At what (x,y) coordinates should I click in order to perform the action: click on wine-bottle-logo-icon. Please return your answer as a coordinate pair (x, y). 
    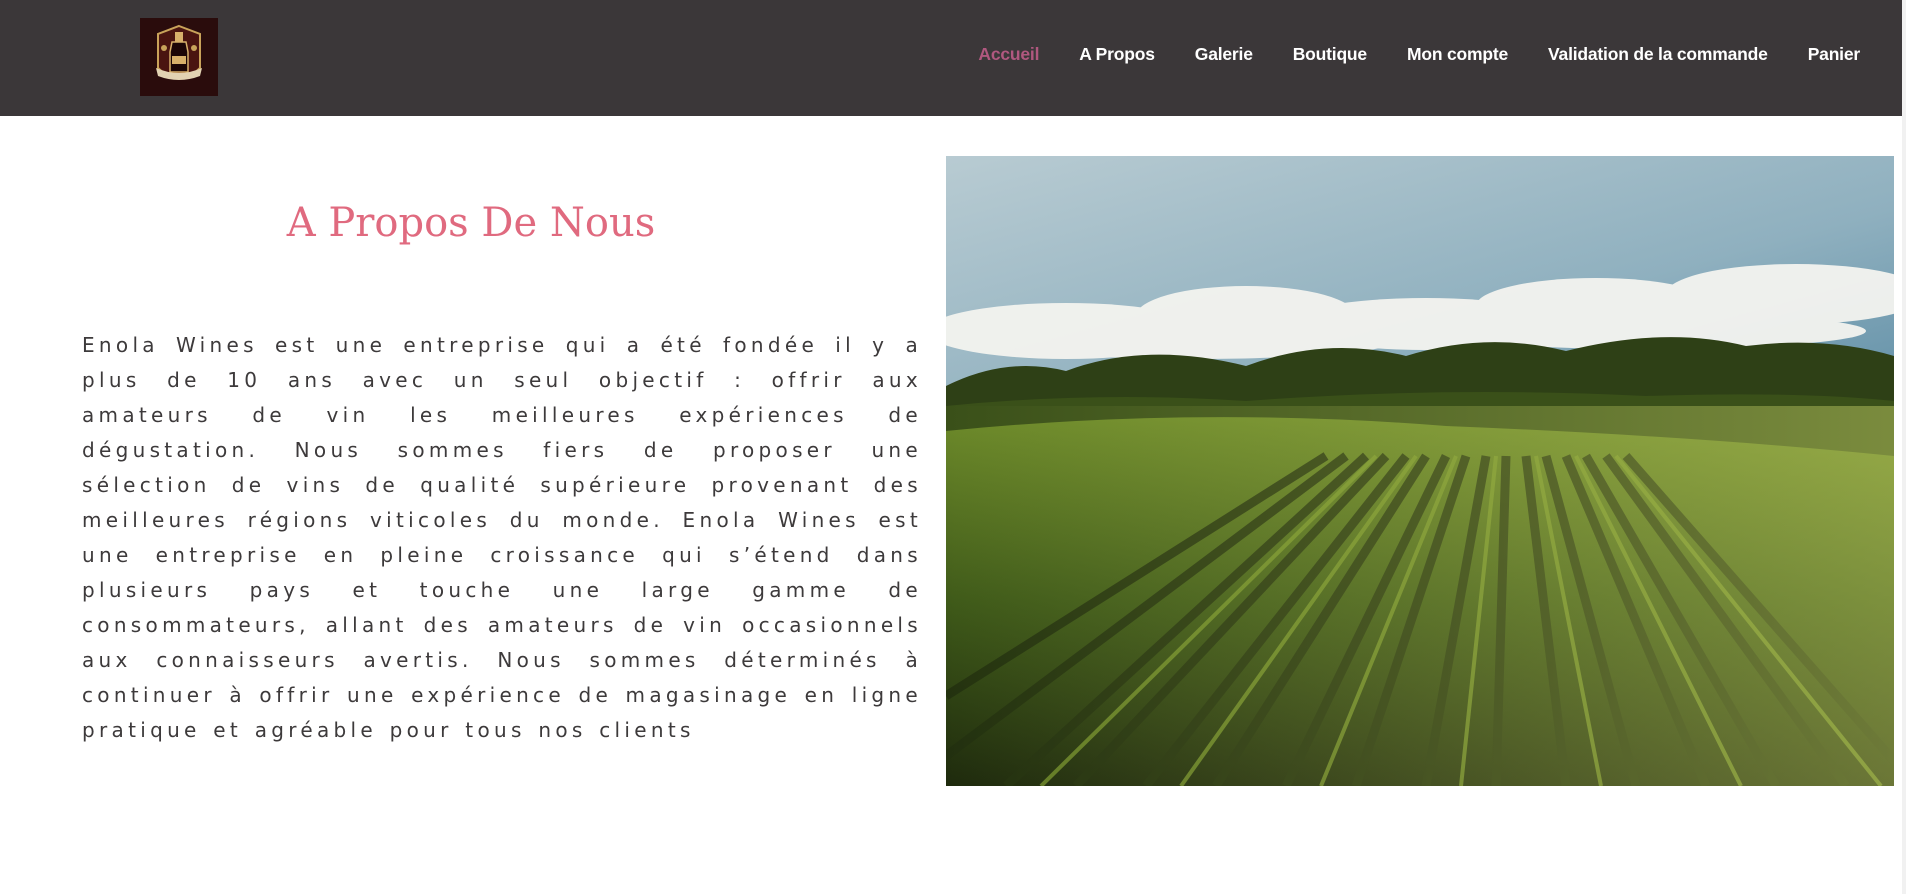
    Looking at the image, I should click on (179, 57).